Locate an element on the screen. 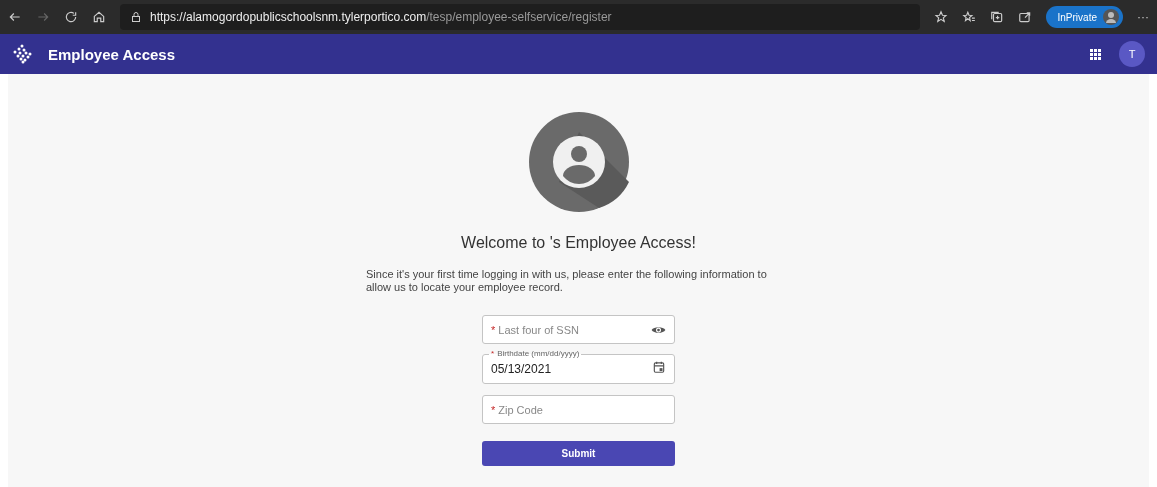 Image resolution: width=1157 pixels, height=487 pixels. input-field: * Zip Code is located at coordinates (578, 409).